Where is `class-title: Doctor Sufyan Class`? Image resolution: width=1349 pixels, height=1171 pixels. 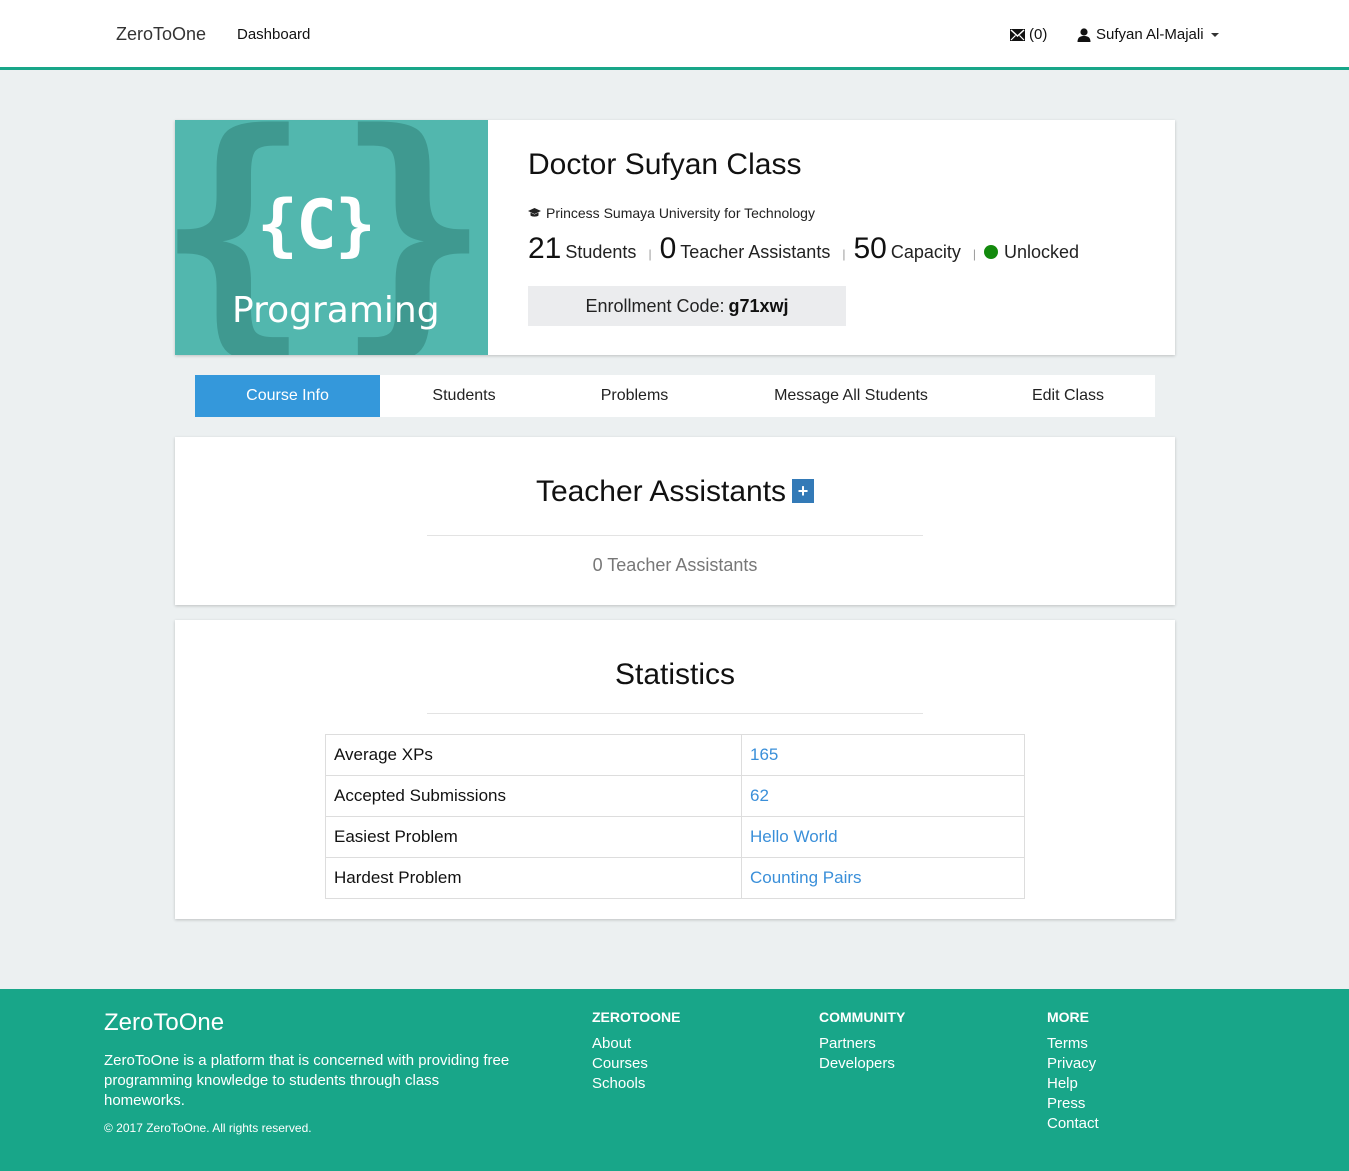
class-title: Doctor Sufyan Class is located at coordinates (665, 164).